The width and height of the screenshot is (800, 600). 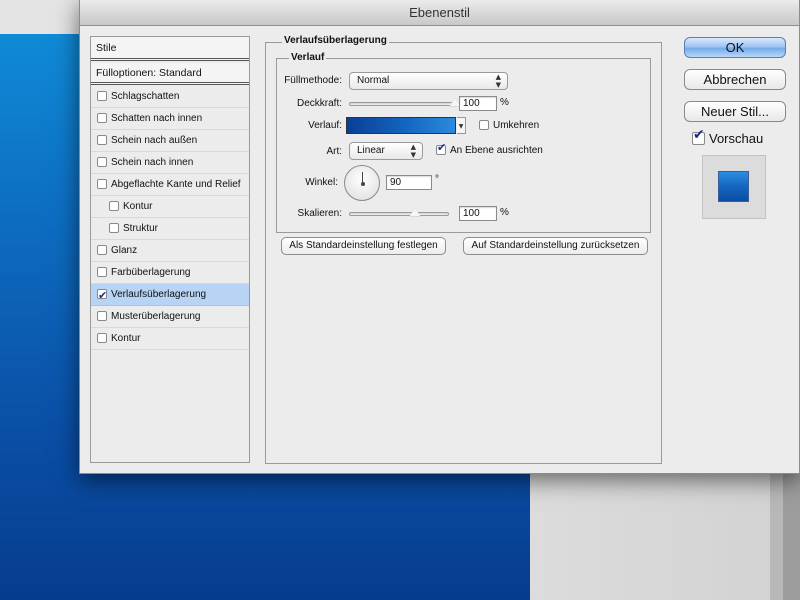 I want to click on inner-glow-checkbox, so click(x=102, y=162).